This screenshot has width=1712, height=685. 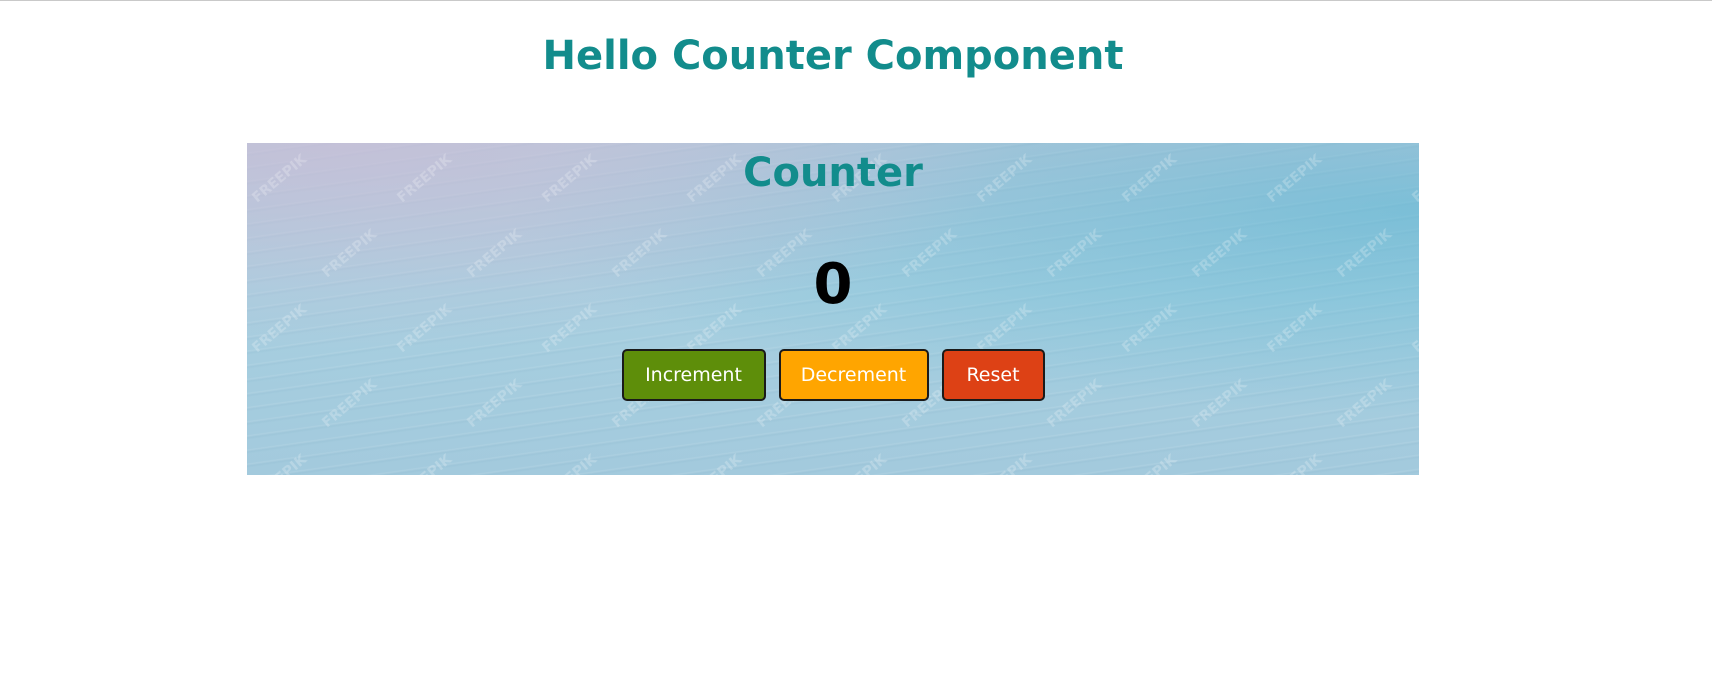 I want to click on decrement-button: Decrement, so click(x=853, y=375).